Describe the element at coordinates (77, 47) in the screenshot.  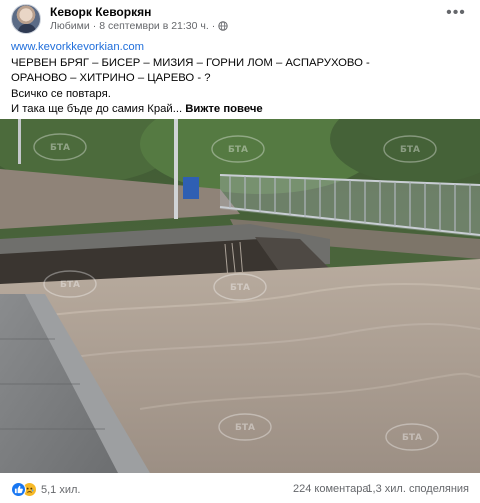
I see `website-link: www.kevorkkevorkian.com` at that location.